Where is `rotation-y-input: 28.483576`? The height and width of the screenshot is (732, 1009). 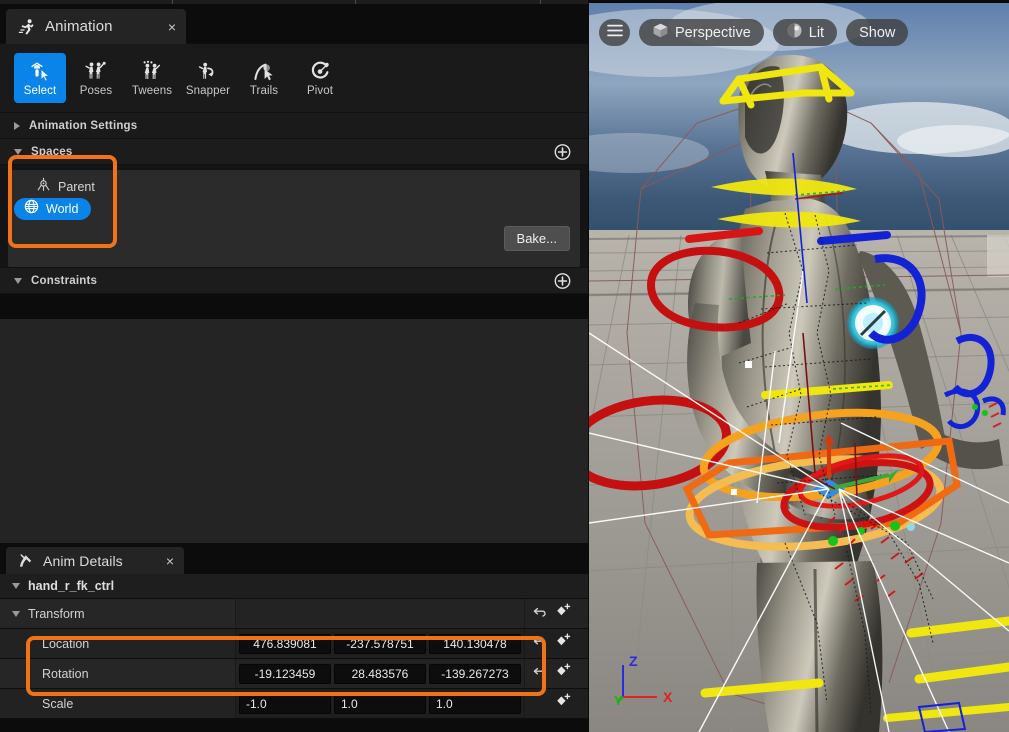 rotation-y-input: 28.483576 is located at coordinates (380, 673).